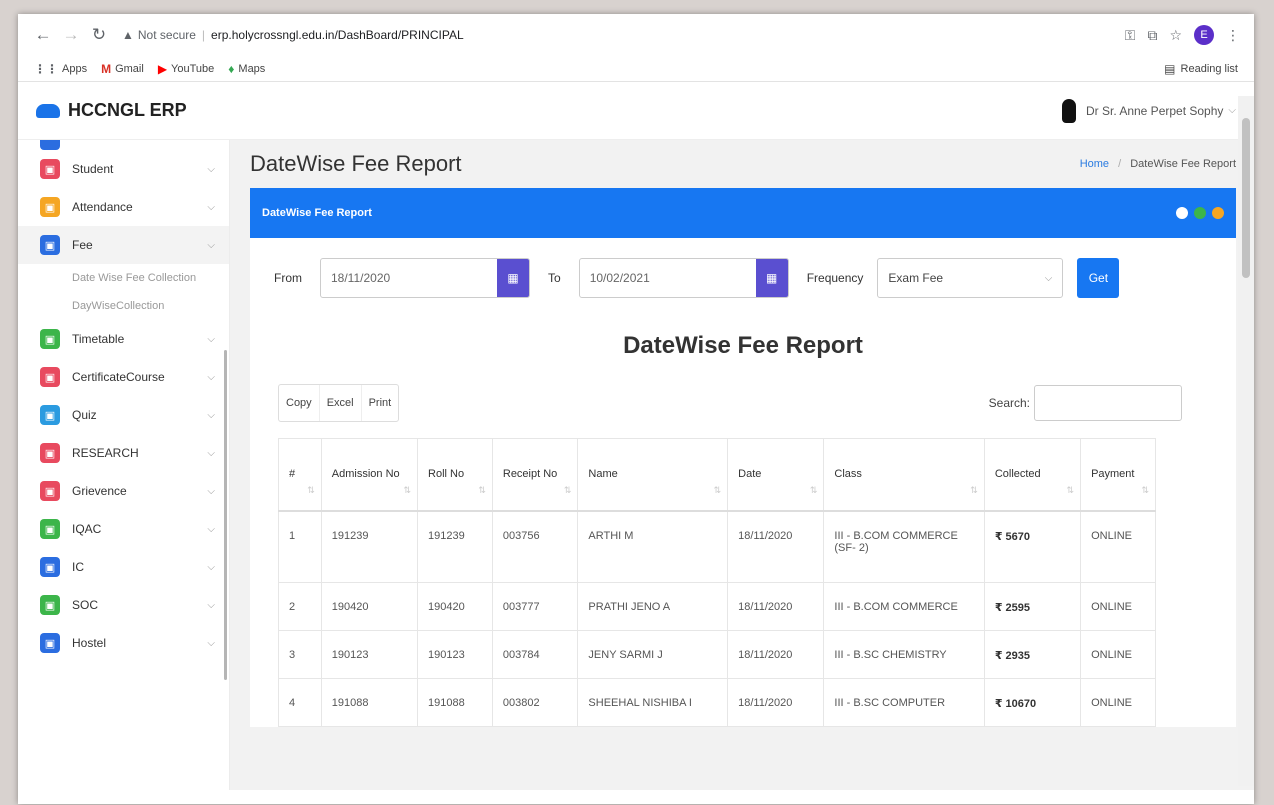 The height and width of the screenshot is (805, 1274). I want to click on sidebar-item-student: ▣ Student ⌵, so click(123, 169).